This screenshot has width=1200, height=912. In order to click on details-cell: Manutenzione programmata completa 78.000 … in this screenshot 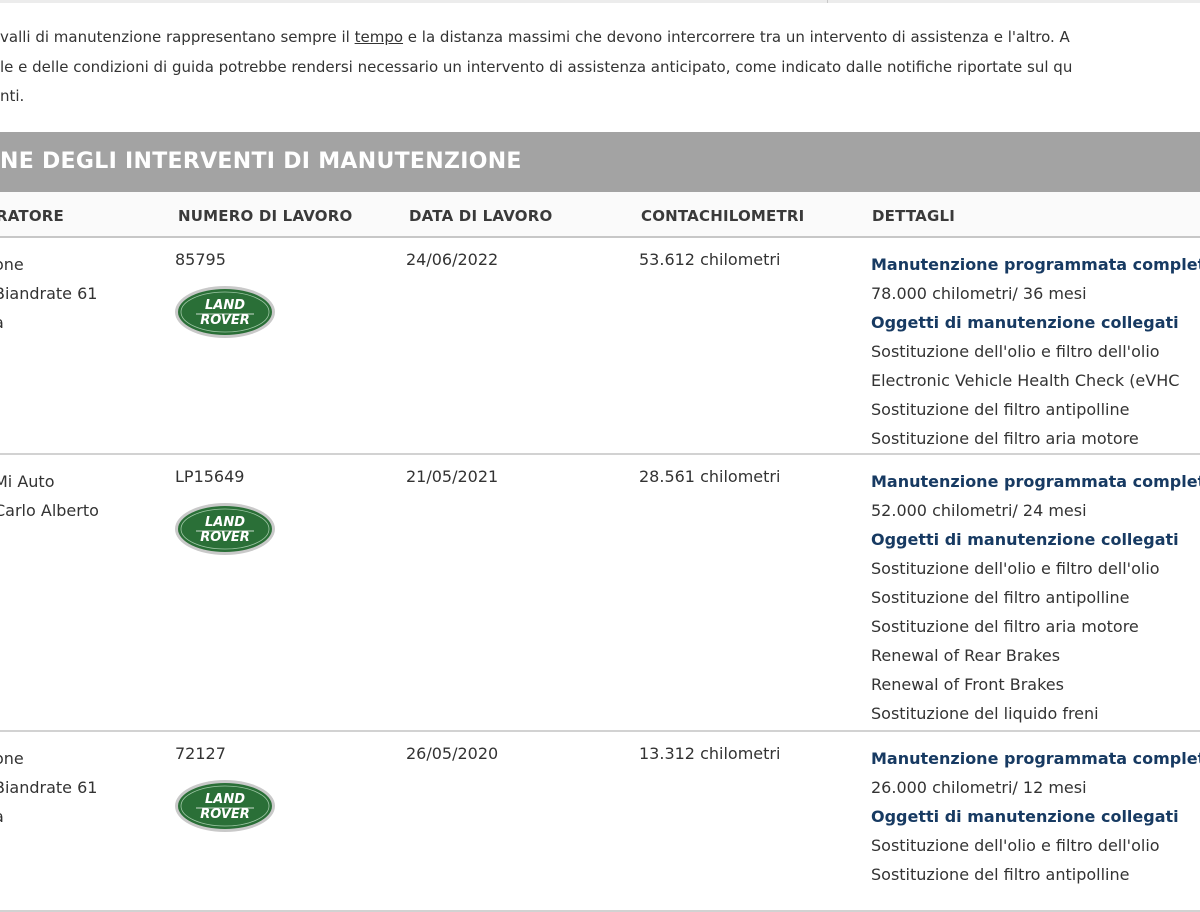, I will do `click(1035, 351)`.